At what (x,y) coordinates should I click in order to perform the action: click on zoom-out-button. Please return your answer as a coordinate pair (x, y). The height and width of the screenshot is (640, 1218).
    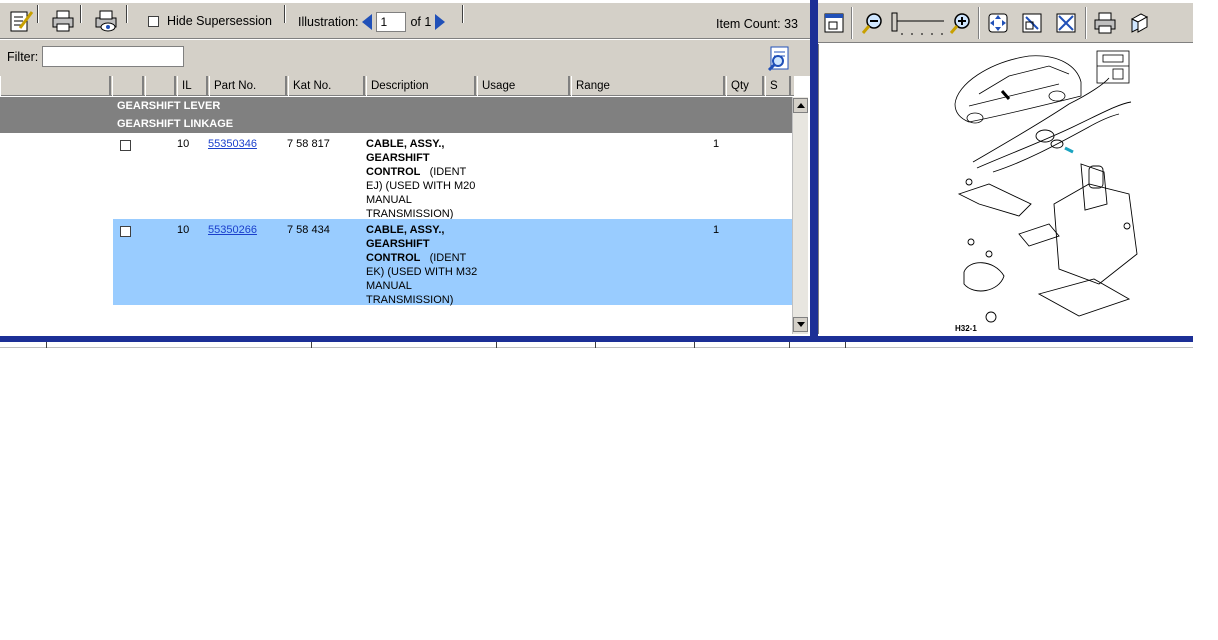
    Looking at the image, I should click on (872, 23).